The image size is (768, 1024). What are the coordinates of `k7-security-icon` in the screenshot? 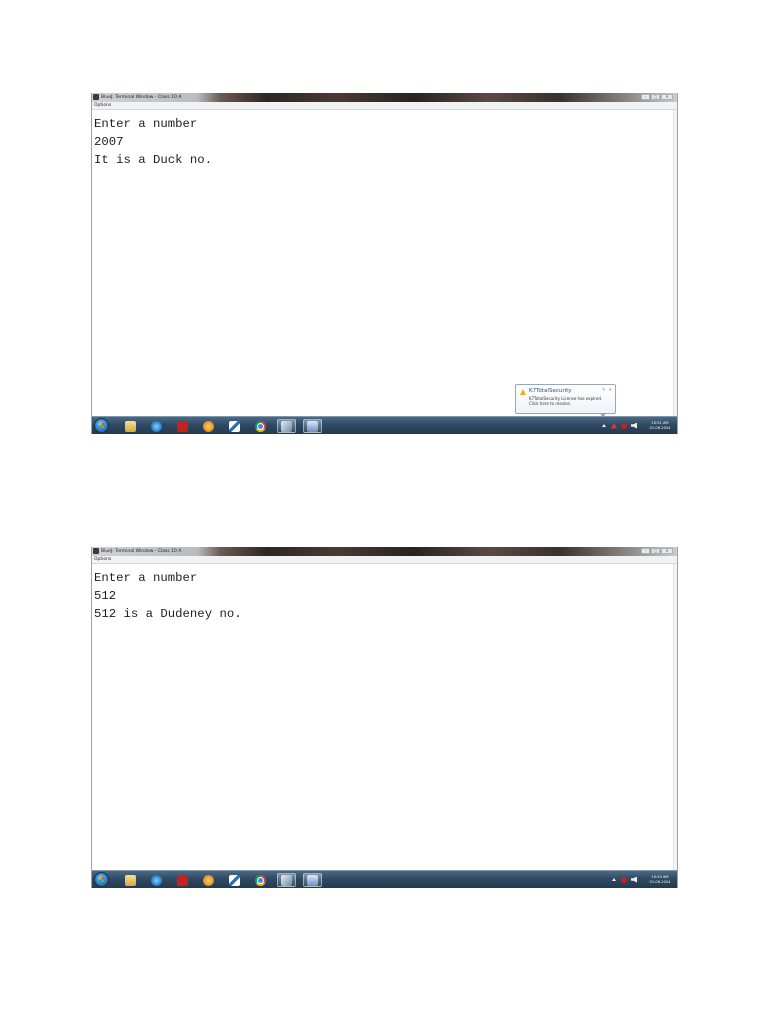 It's located at (614, 425).